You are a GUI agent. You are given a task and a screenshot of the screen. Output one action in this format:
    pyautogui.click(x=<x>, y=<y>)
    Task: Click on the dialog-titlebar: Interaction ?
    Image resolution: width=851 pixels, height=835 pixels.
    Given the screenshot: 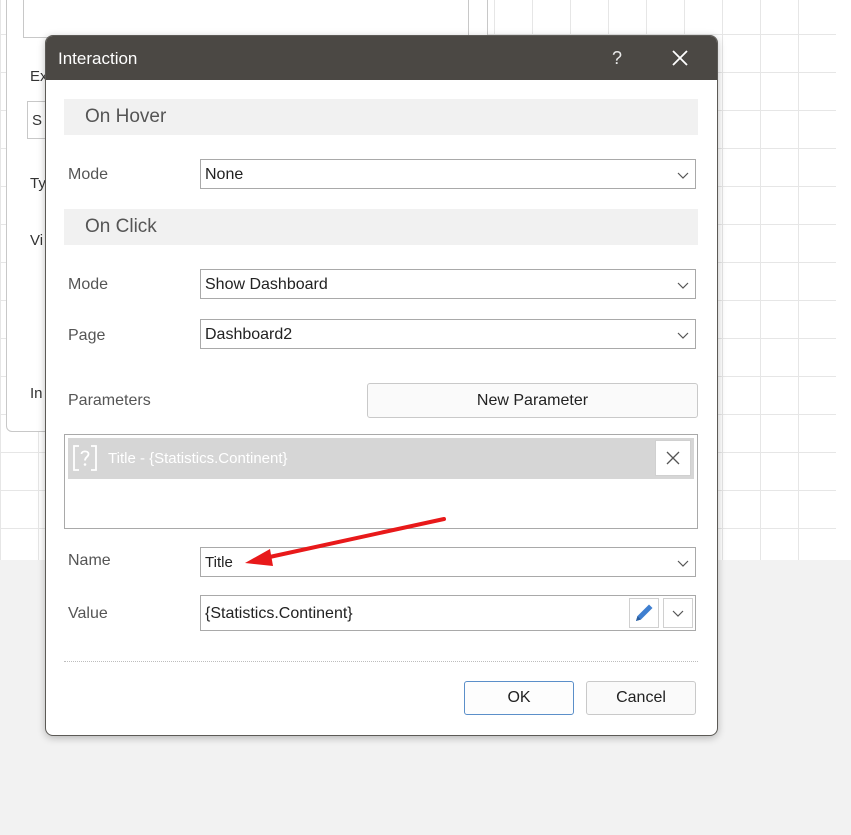 What is the action you would take?
    pyautogui.click(x=381, y=58)
    